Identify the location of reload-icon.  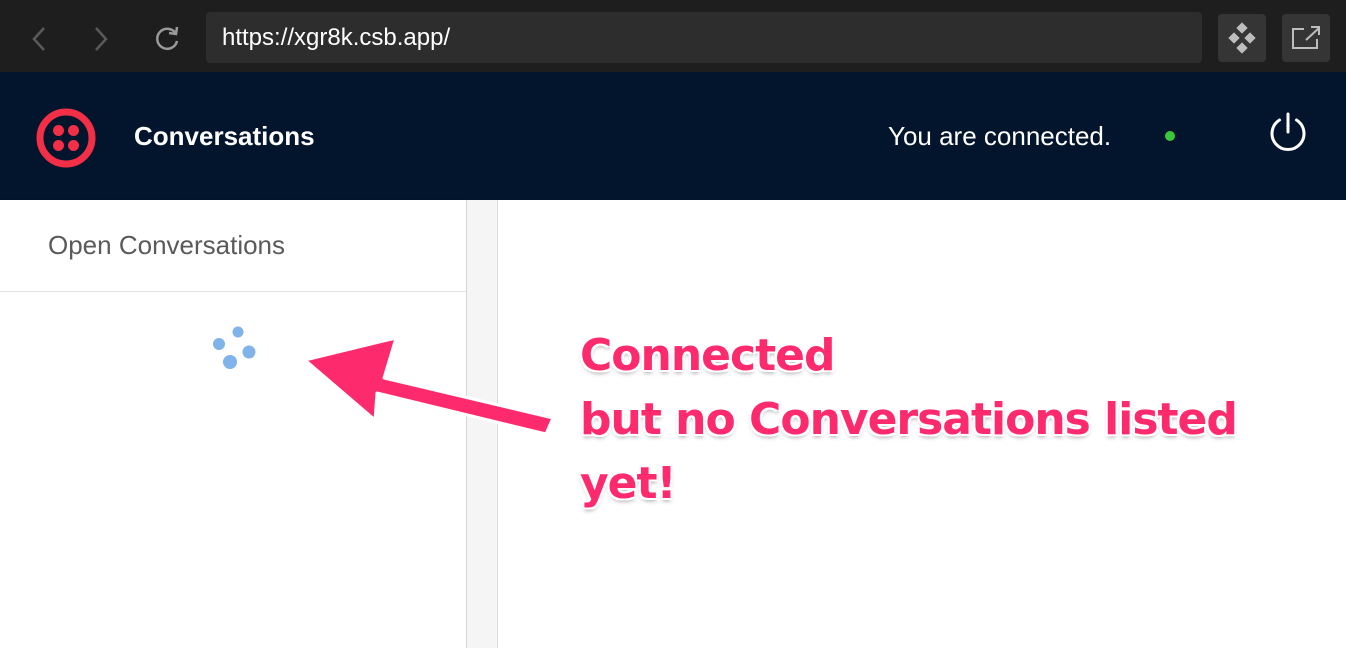
(167, 38).